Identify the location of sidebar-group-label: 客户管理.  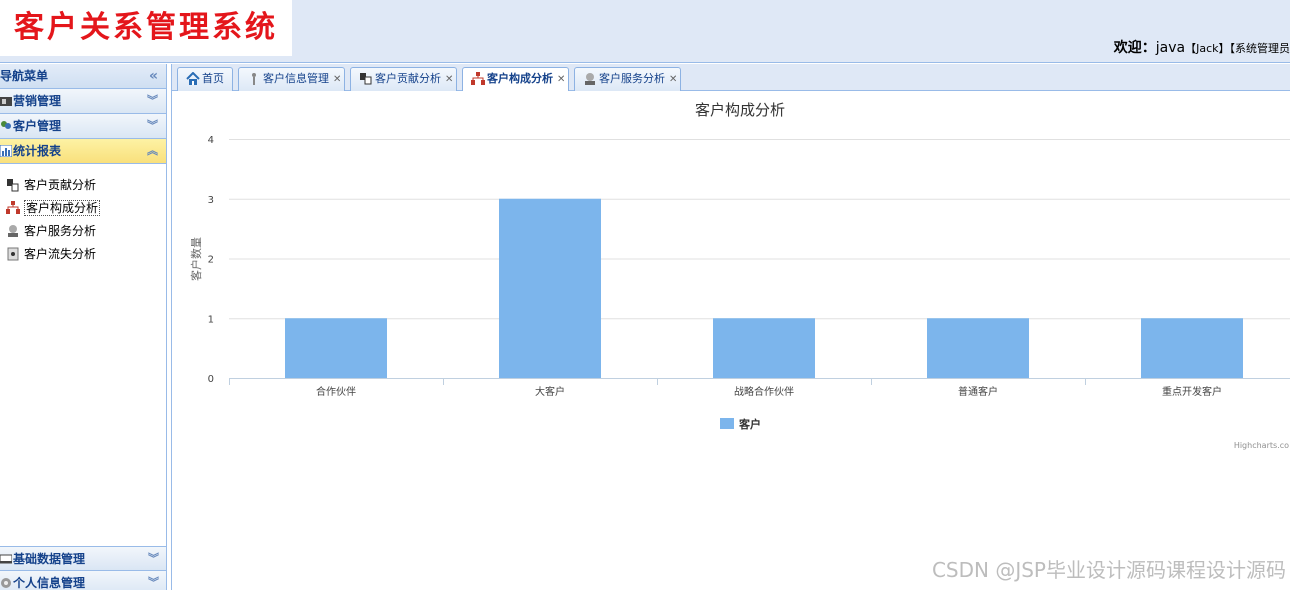
(37, 126).